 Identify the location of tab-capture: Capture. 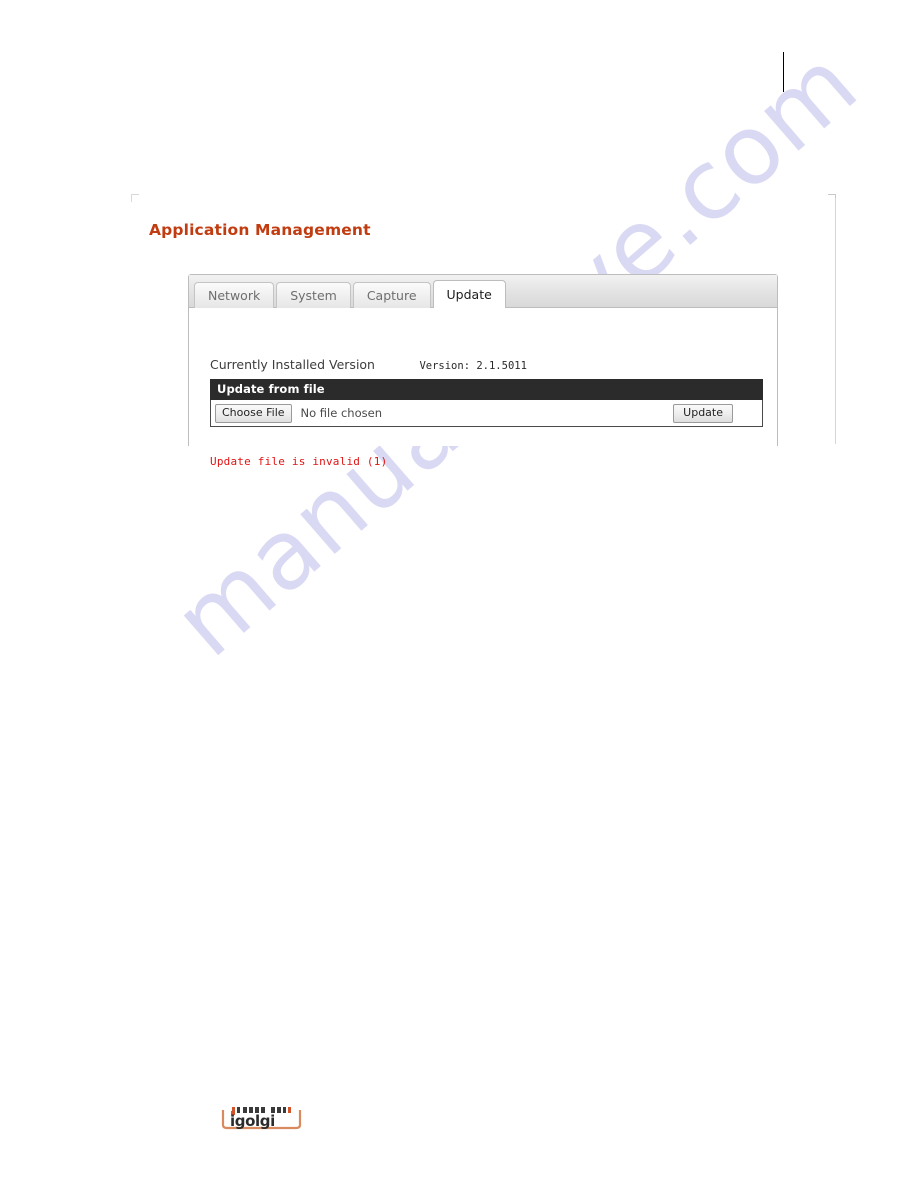
(391, 295).